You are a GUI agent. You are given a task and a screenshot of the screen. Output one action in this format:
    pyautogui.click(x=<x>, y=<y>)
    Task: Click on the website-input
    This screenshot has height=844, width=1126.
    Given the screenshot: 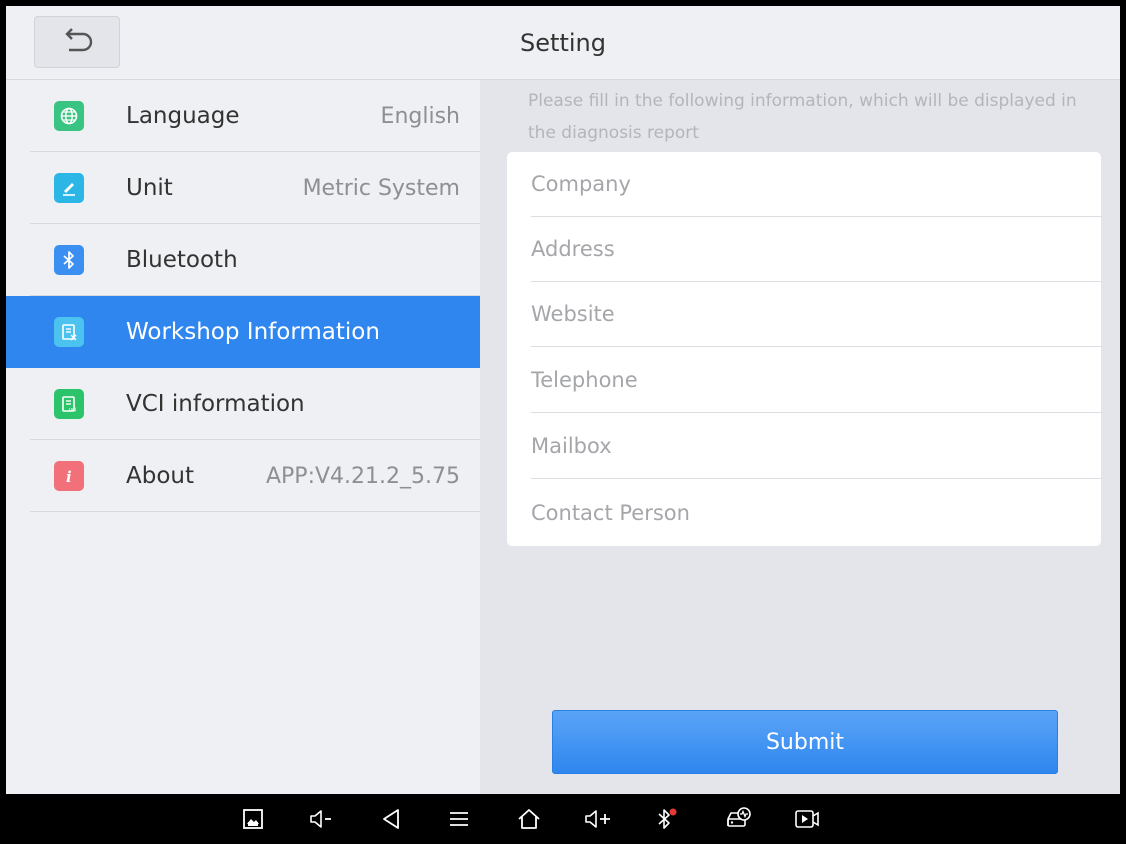 What is the action you would take?
    pyautogui.click(x=816, y=314)
    